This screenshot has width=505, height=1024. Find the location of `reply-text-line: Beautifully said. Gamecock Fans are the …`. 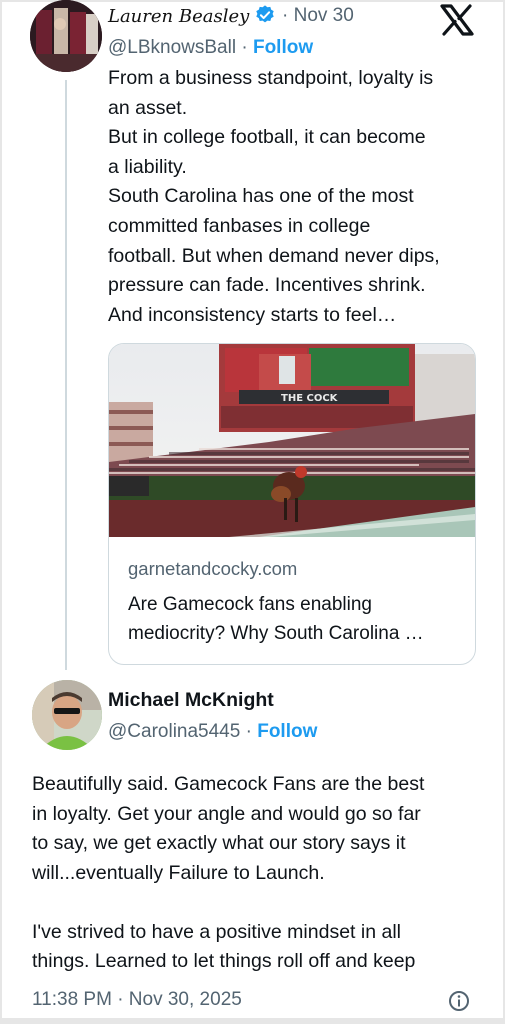

reply-text-line: Beautifully said. Gamecock Fans are the … is located at coordinates (228, 784).